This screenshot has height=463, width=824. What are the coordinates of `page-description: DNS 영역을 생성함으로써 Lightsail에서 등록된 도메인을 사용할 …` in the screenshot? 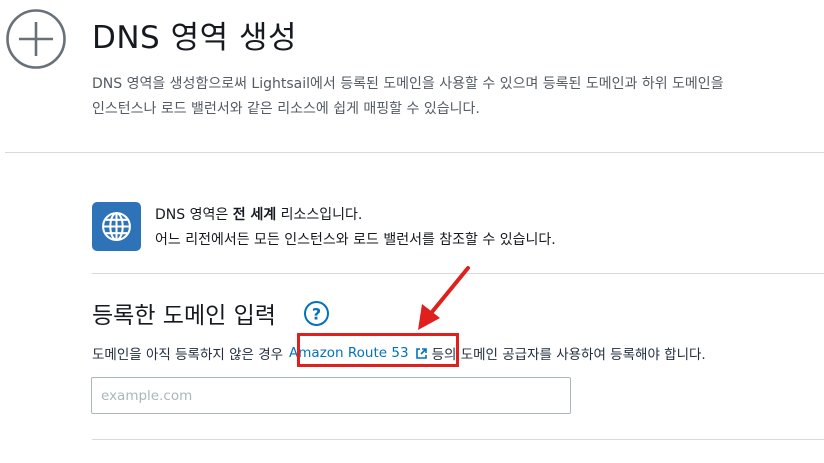 It's located at (408, 96).